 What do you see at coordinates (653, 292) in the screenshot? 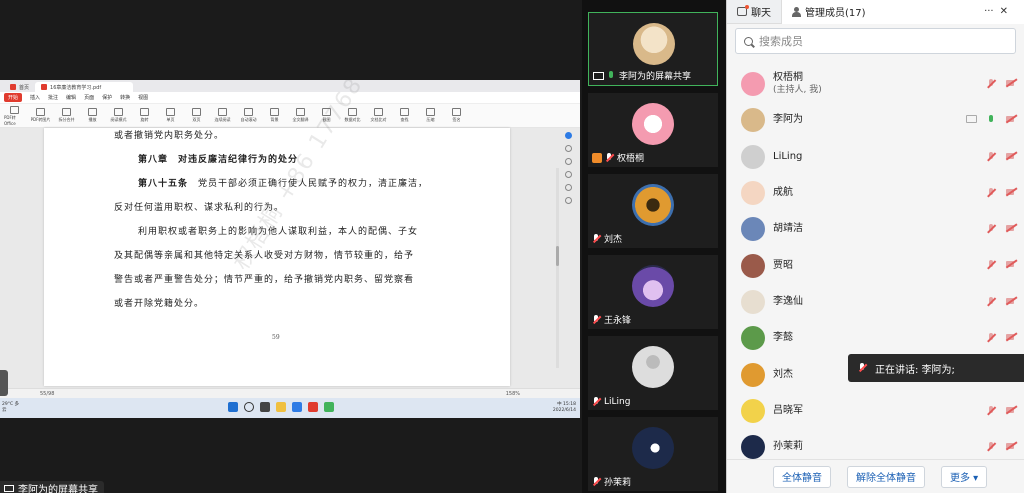
I see `video-tile: 王永锋` at bounding box center [653, 292].